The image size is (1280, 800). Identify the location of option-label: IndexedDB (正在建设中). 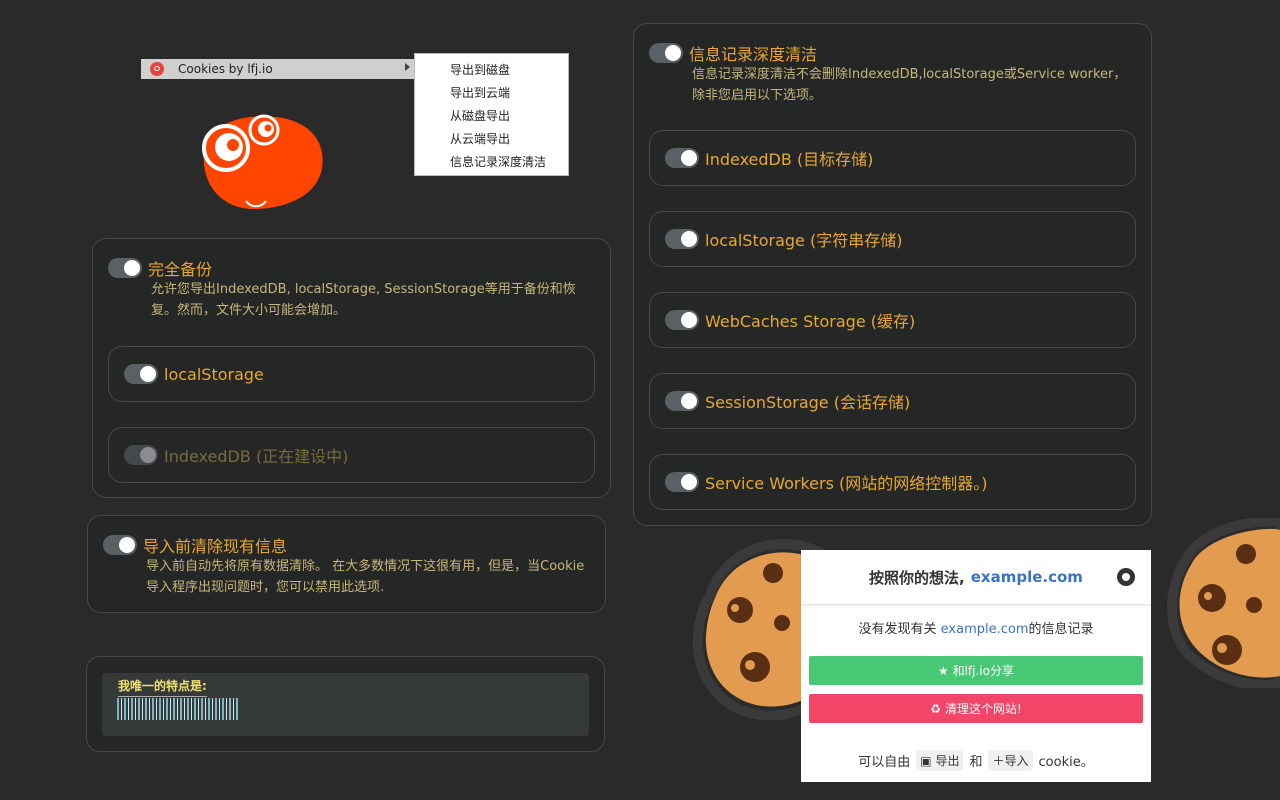
(256, 456).